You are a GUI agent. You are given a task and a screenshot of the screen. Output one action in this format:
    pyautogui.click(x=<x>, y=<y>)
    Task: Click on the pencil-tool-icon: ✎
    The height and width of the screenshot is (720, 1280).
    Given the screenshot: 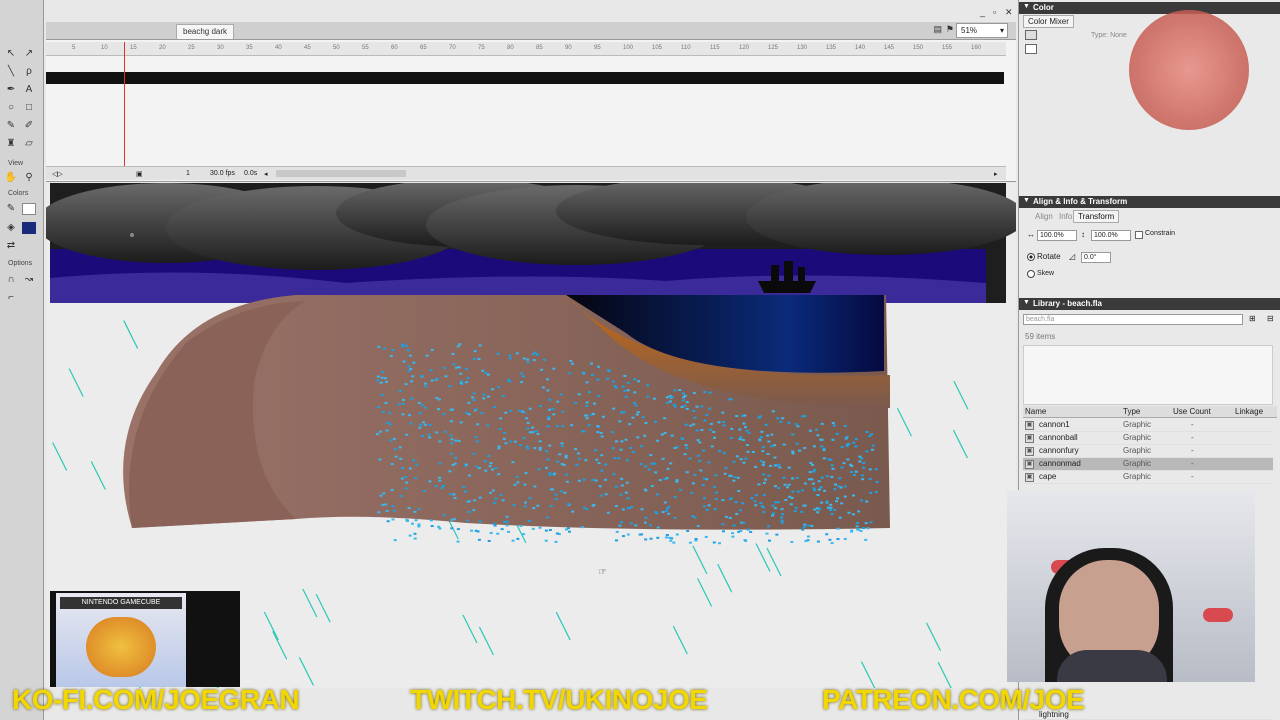 What is the action you would take?
    pyautogui.click(x=11, y=126)
    